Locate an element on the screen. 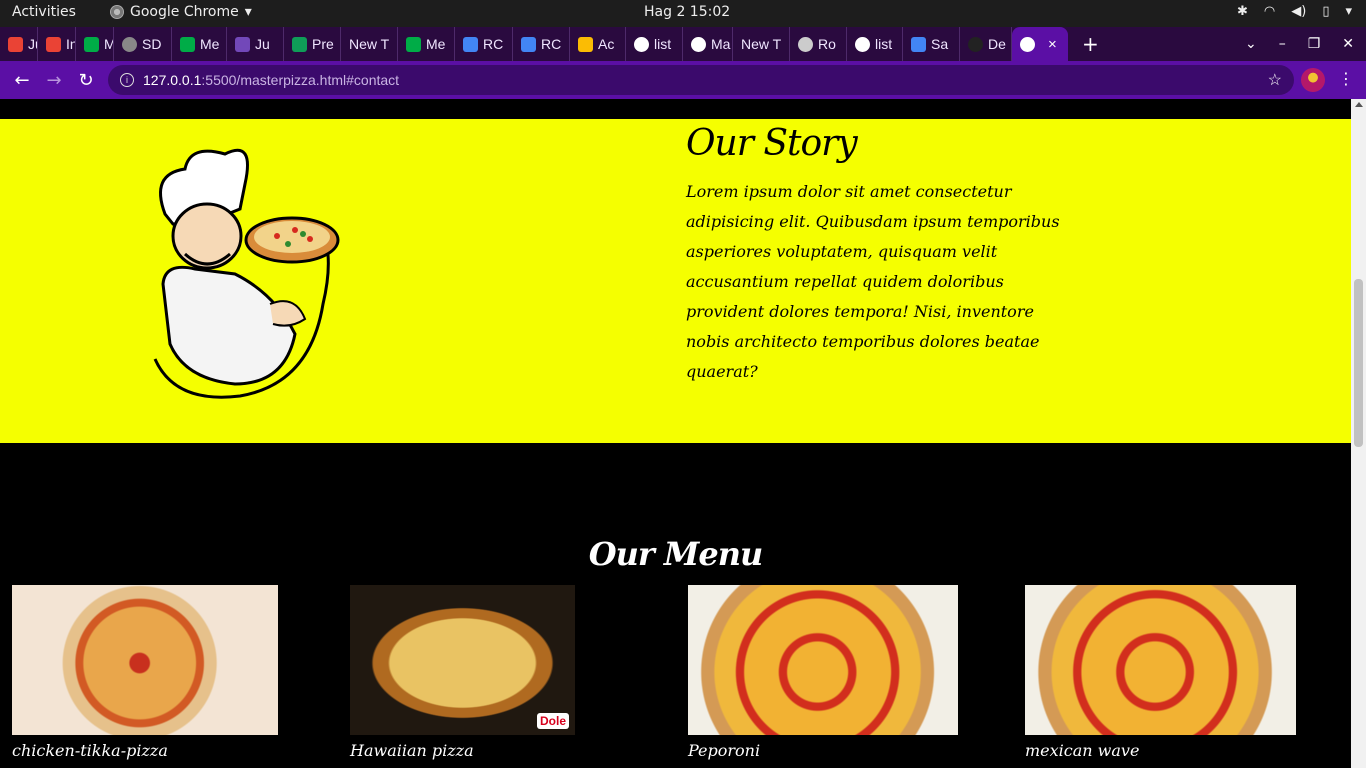 The image size is (1366, 768). app-menu: Google Chrome ▾ is located at coordinates (181, 12).